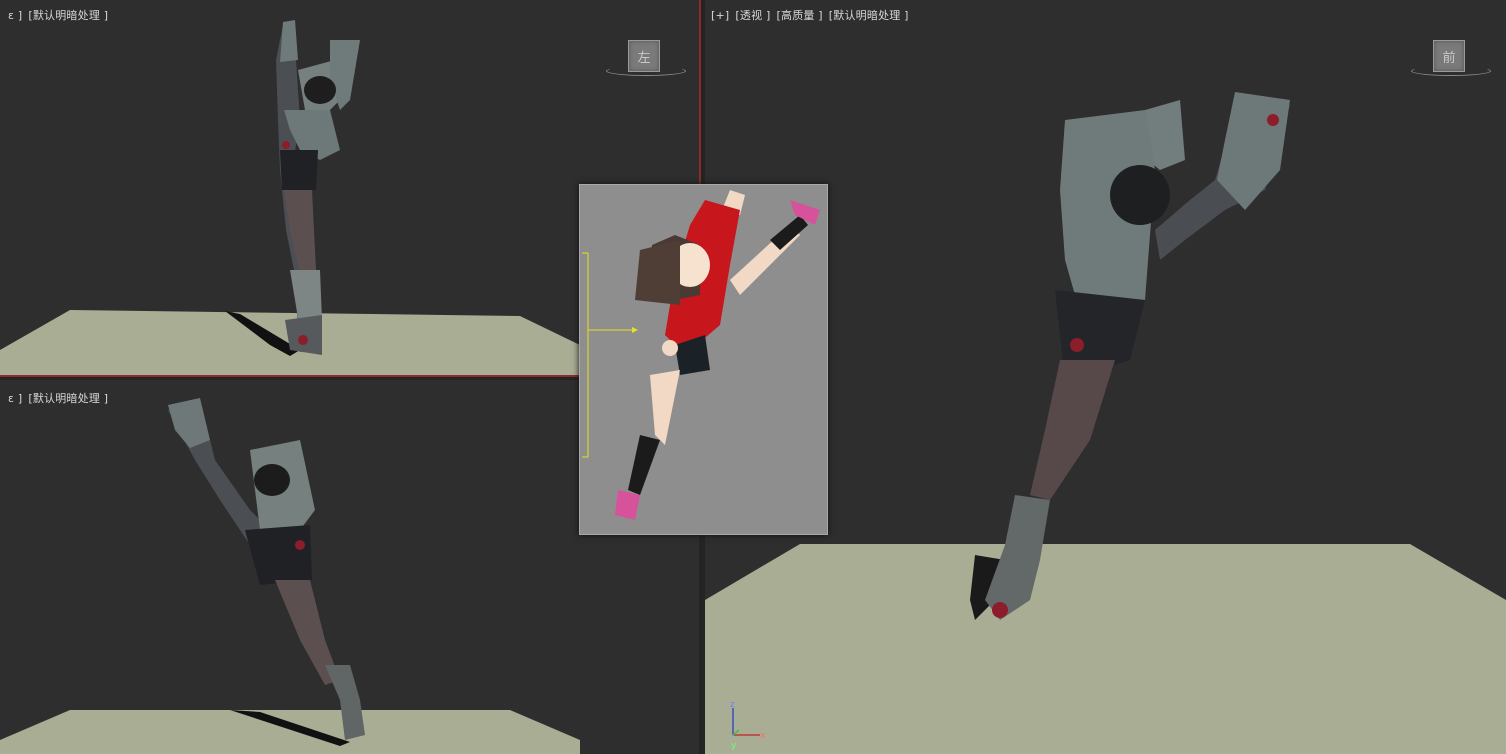  What do you see at coordinates (734, 746) in the screenshot?
I see `axis-y-label: y` at bounding box center [734, 746].